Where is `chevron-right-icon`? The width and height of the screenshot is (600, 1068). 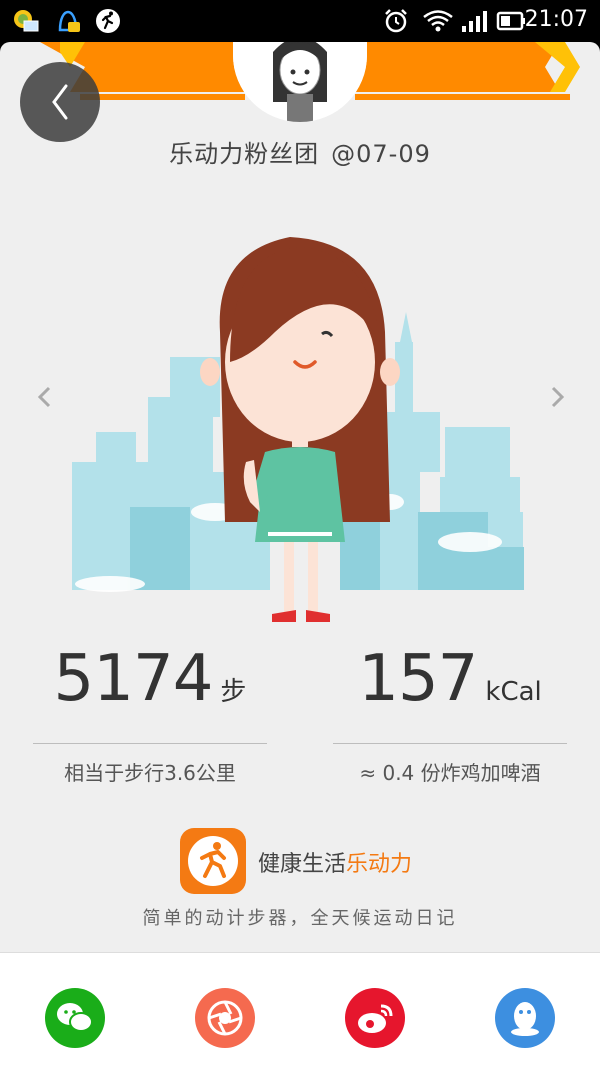 chevron-right-icon is located at coordinates (558, 397).